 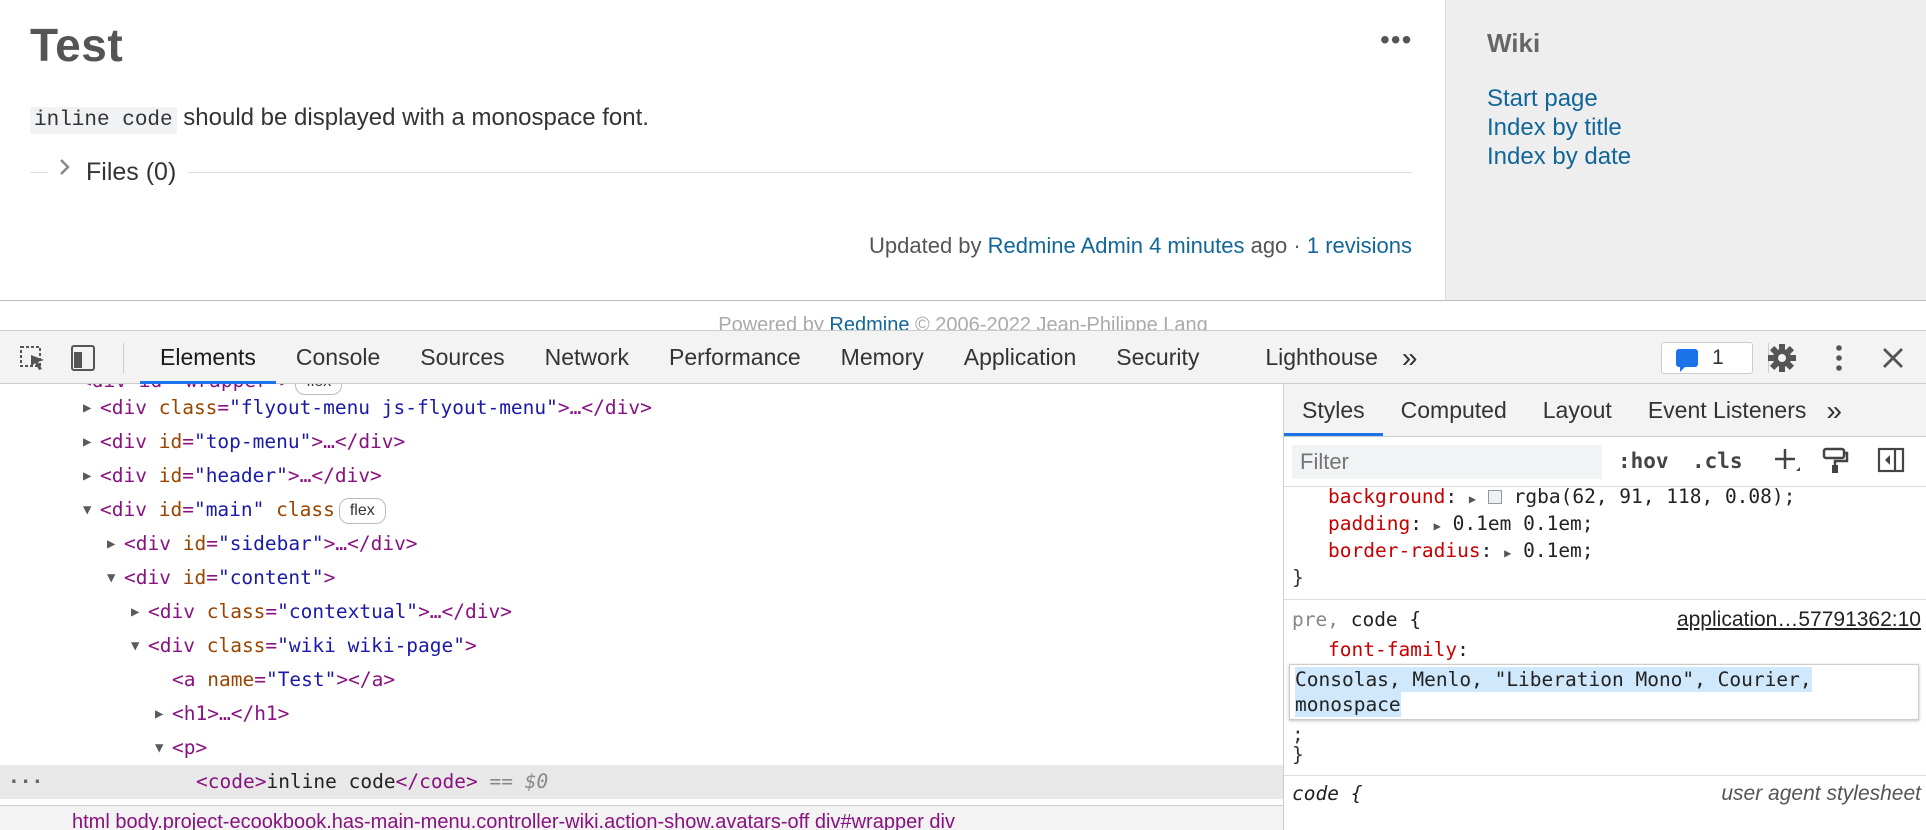 I want to click on tag-tail: …</h1>, so click(x=254, y=713).